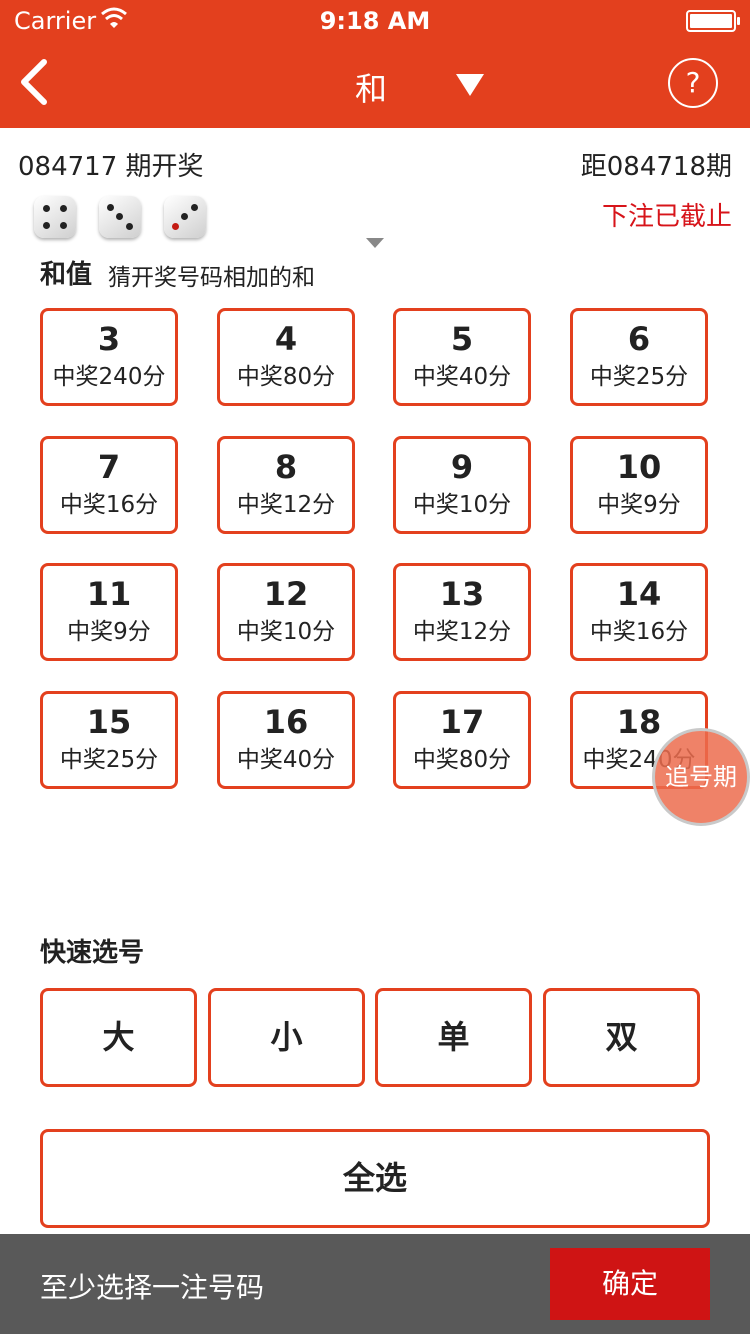 Image resolution: width=750 pixels, height=1334 pixels. I want to click on number-option: 12 中奖10分, so click(286, 612).